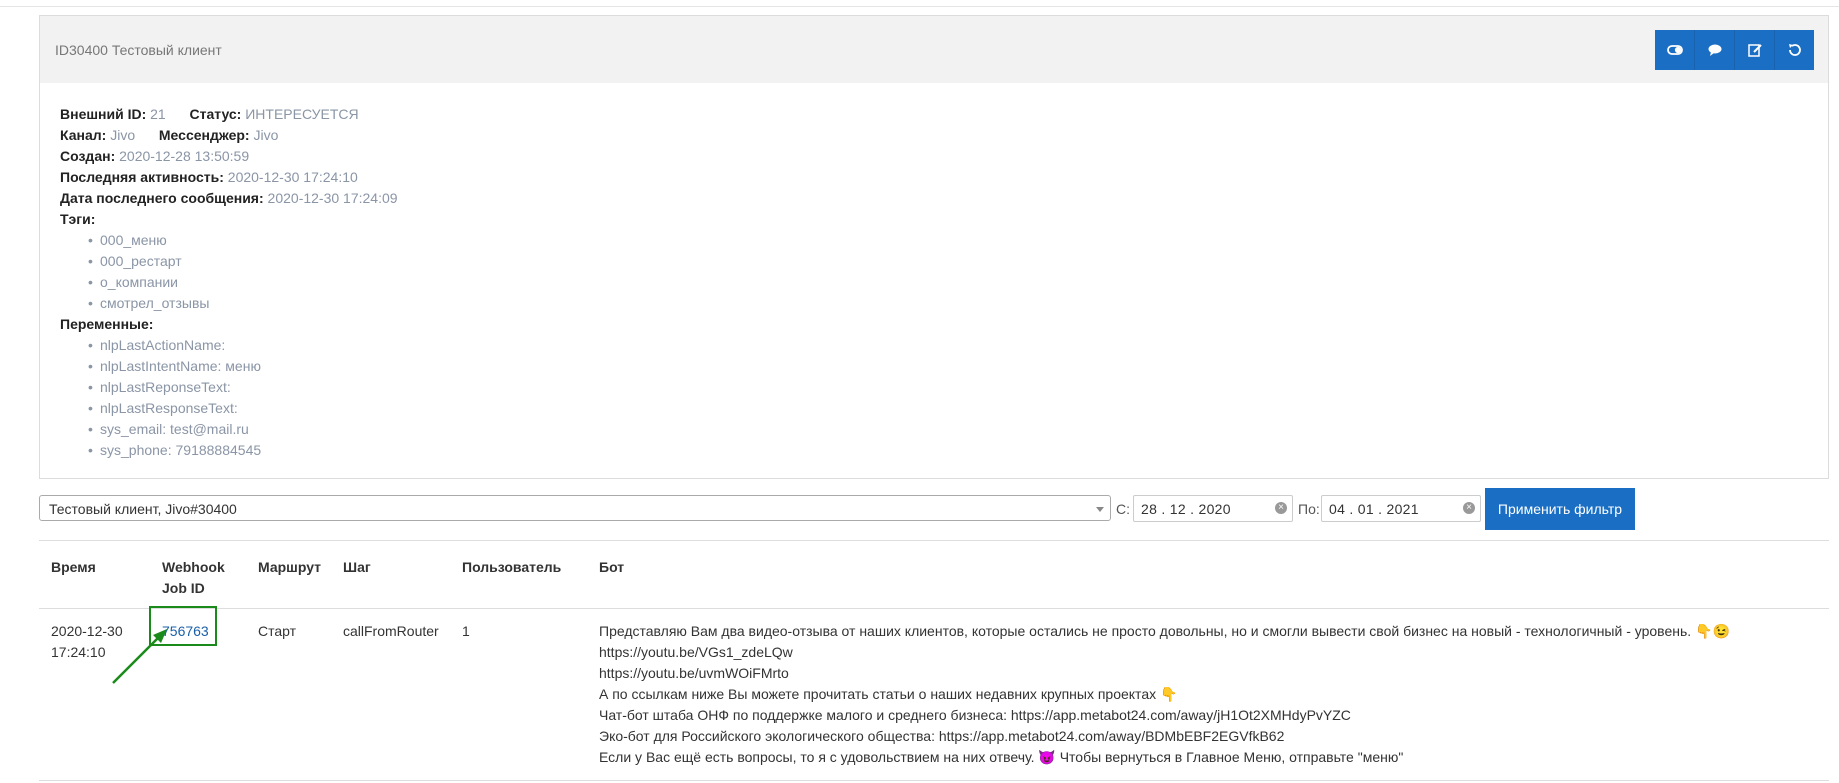 The width and height of the screenshot is (1839, 783). Describe the element at coordinates (694, 673) in the screenshot. I see `bot-line: https://youtu.be/uvmWOiFMrto` at that location.